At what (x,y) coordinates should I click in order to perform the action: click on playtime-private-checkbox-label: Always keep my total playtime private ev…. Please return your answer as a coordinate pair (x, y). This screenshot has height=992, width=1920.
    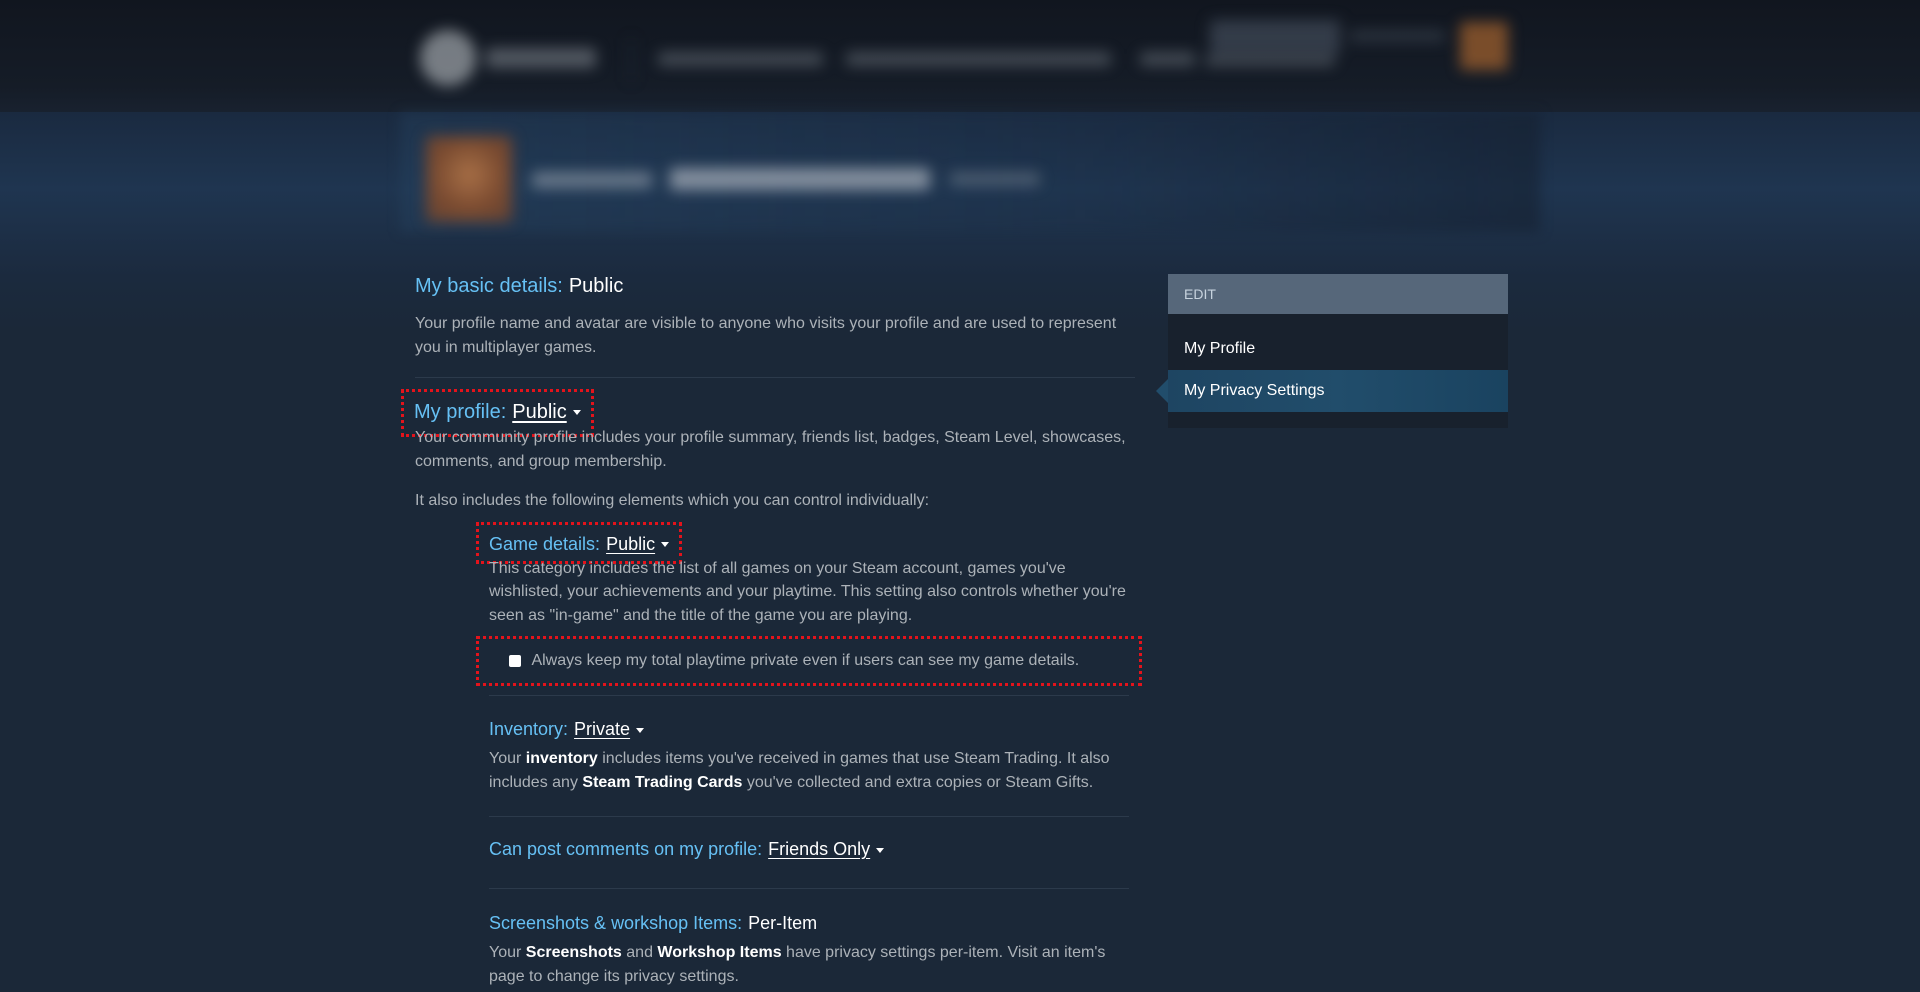
    Looking at the image, I should click on (805, 660).